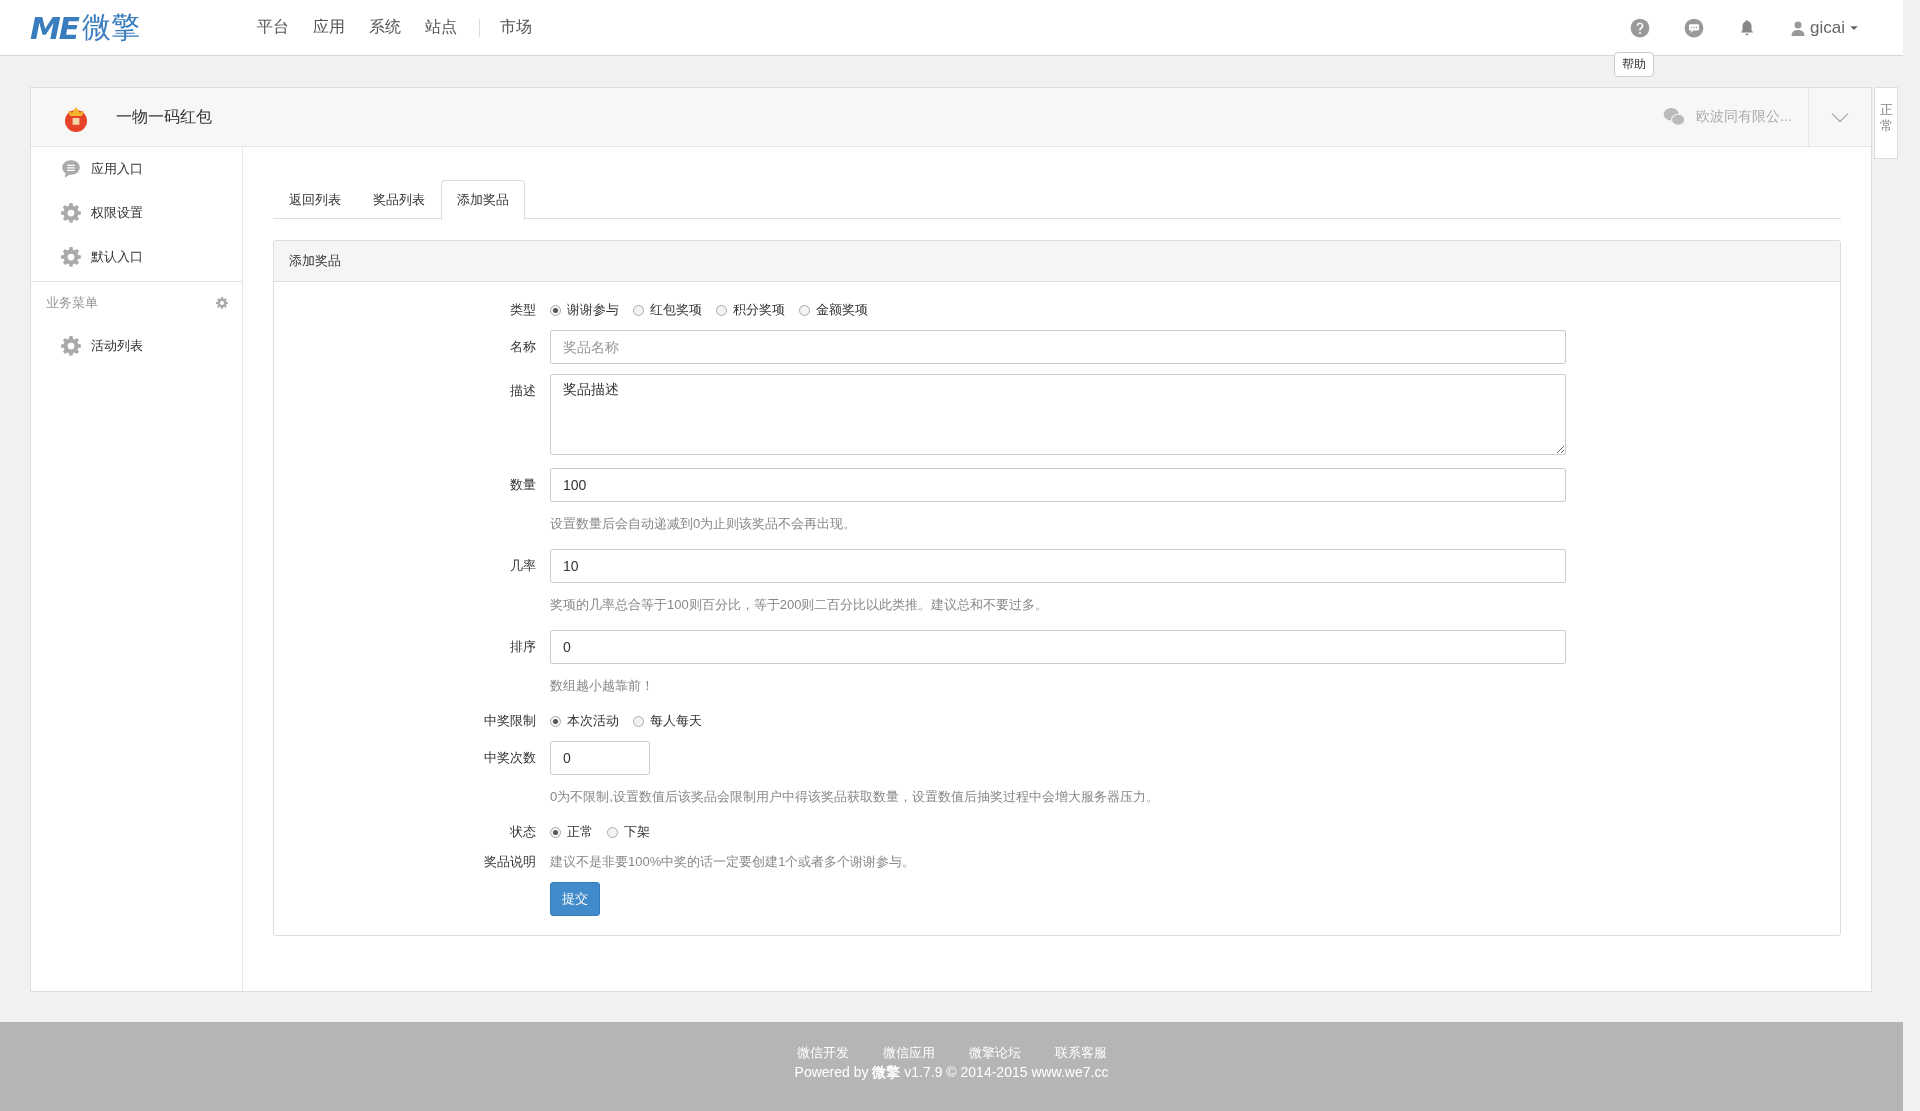 The height and width of the screenshot is (1111, 1920). What do you see at coordinates (136, 257) in the screenshot?
I see `sidebar-item: 默认入口` at bounding box center [136, 257].